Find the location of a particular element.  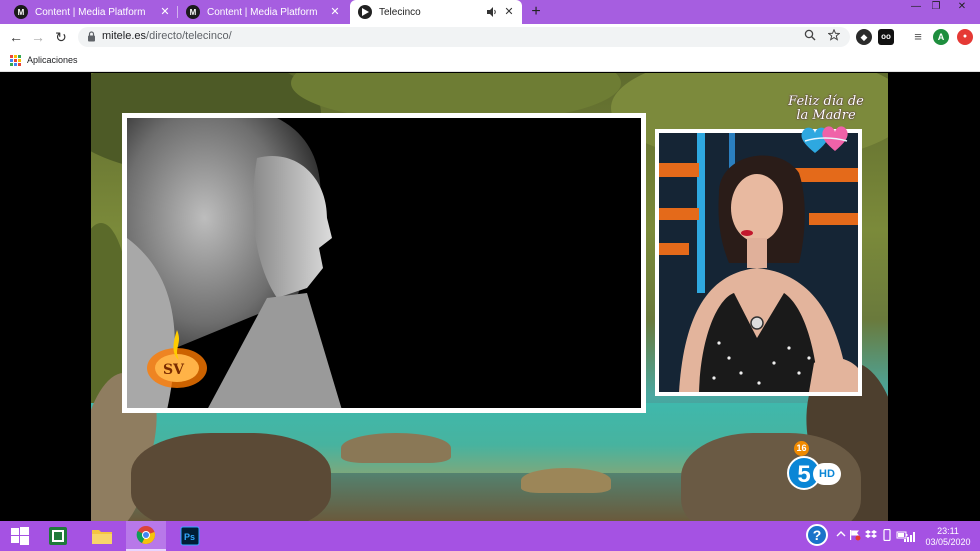

studio-guest-image is located at coordinates (758, 262).